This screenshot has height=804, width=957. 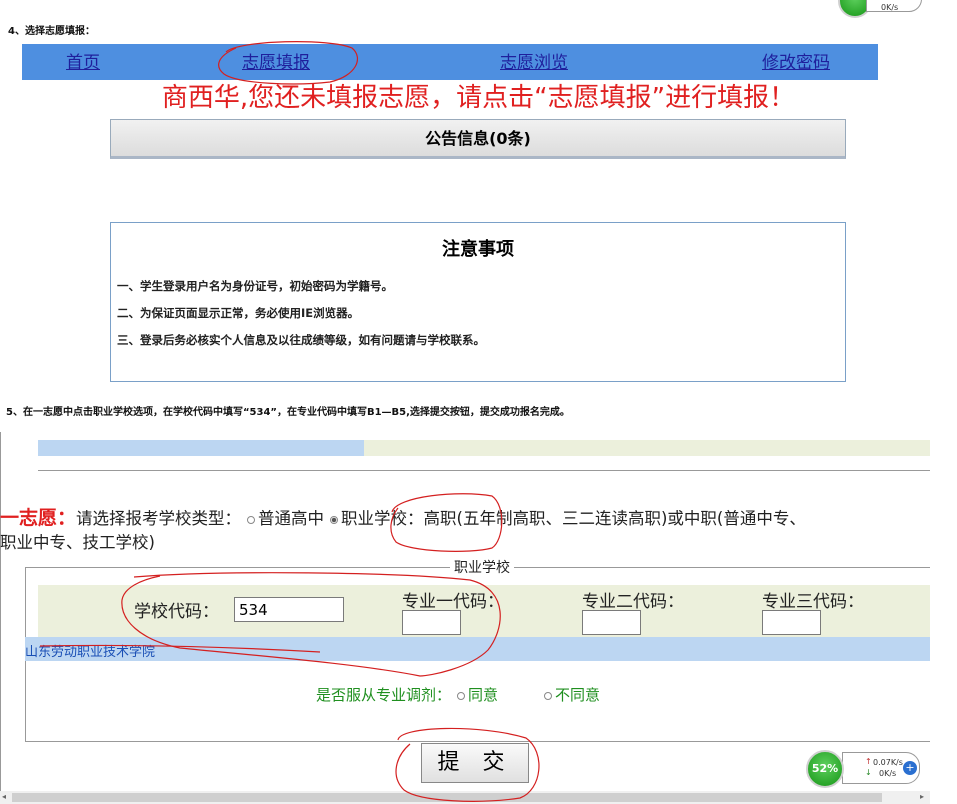 I want to click on top-strip-blue, so click(x=201, y=448).